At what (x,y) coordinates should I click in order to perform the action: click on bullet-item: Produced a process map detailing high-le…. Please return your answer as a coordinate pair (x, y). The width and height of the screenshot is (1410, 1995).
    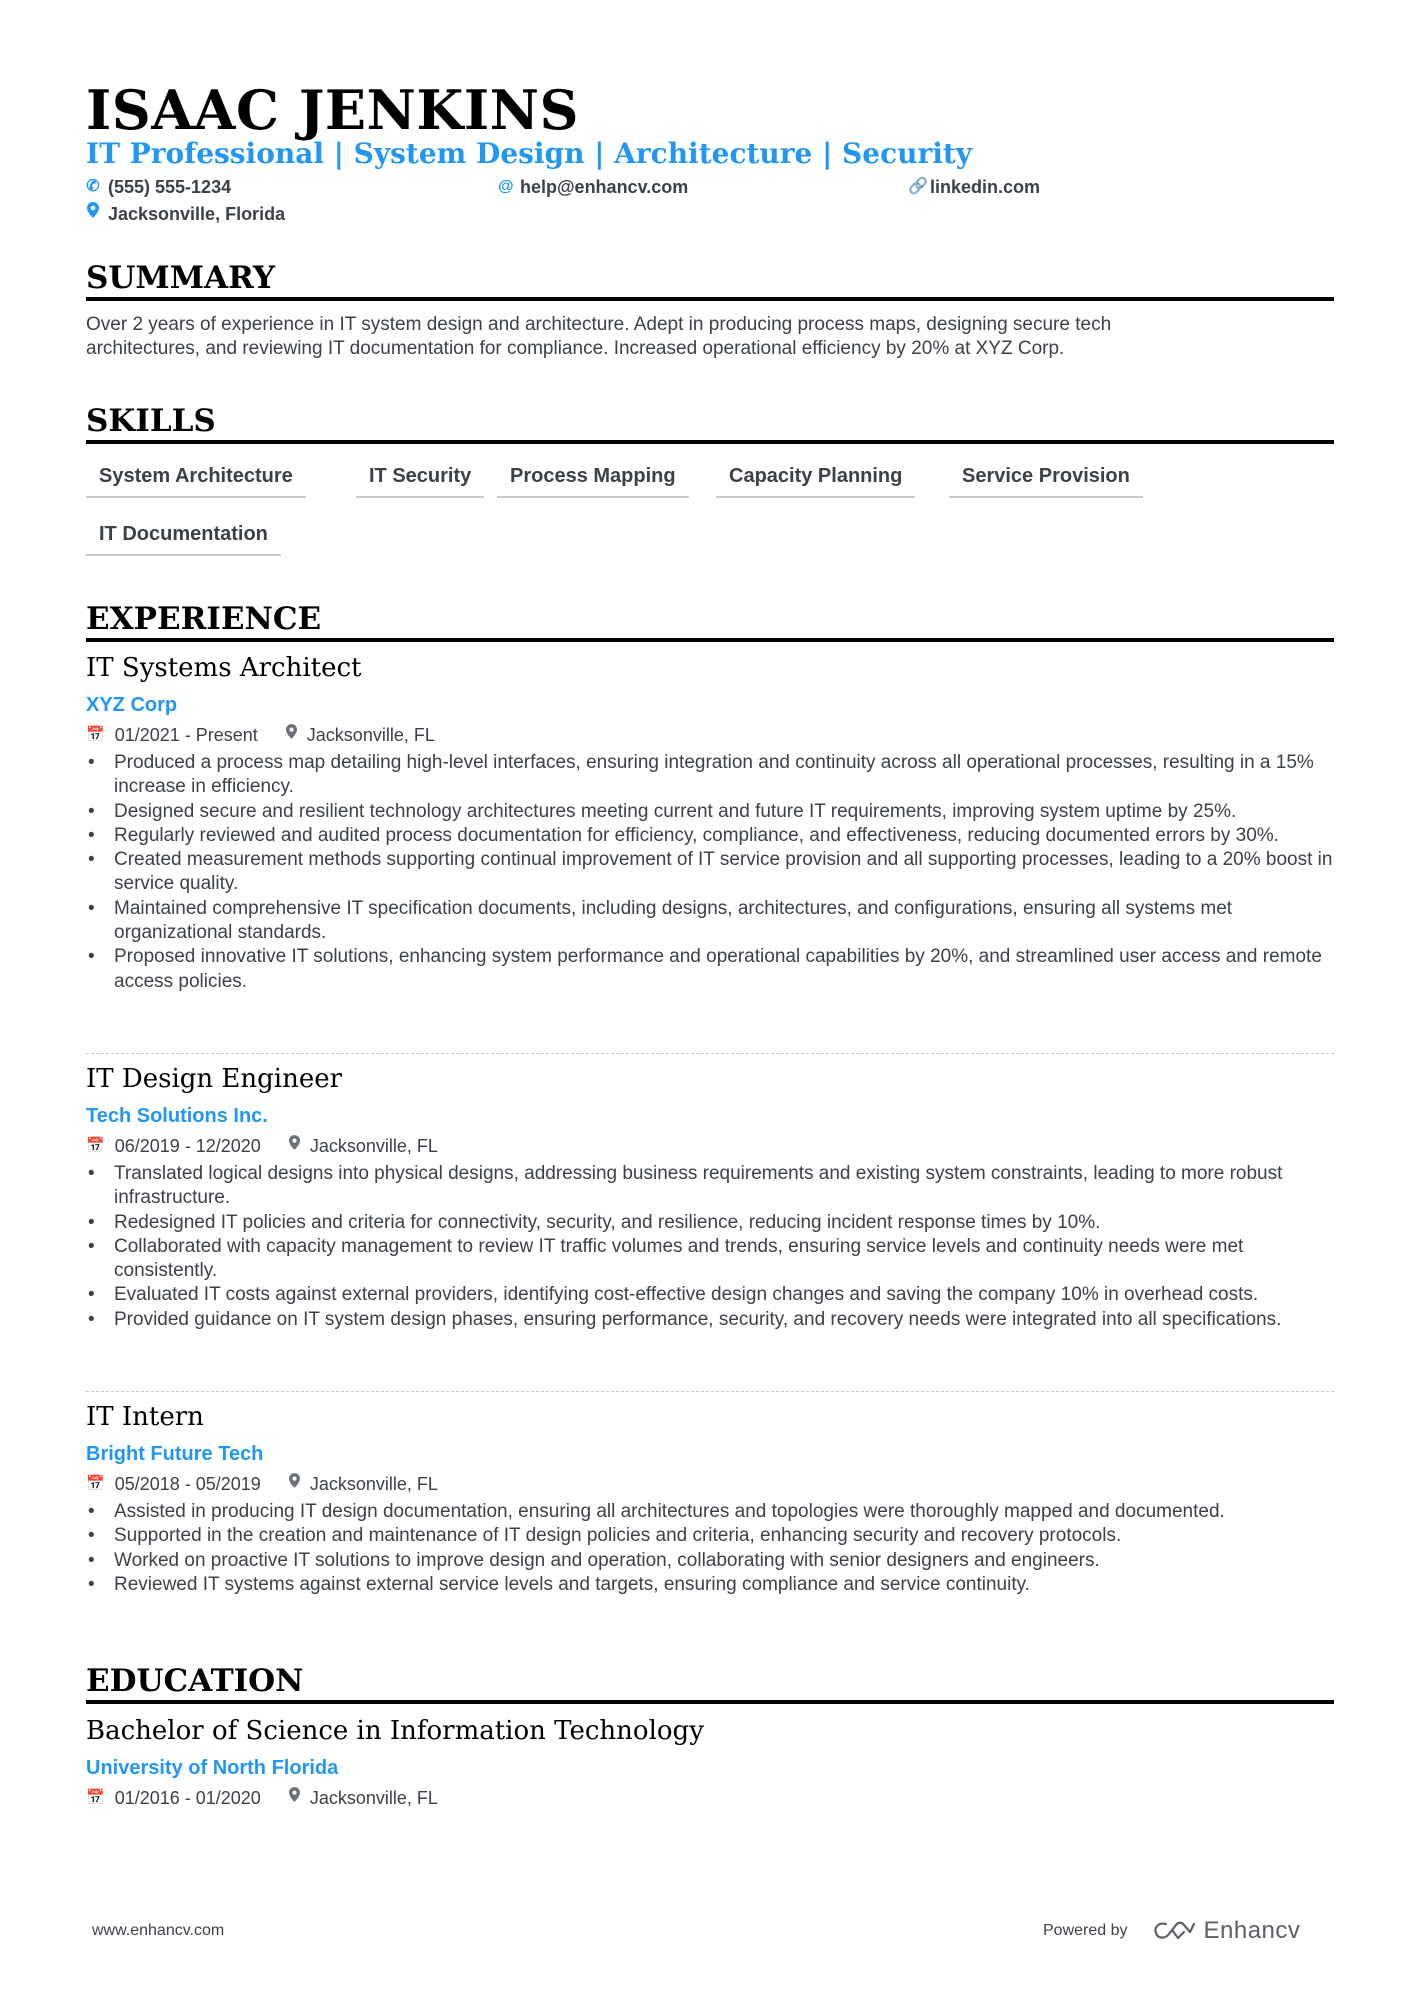
    Looking at the image, I should click on (710, 775).